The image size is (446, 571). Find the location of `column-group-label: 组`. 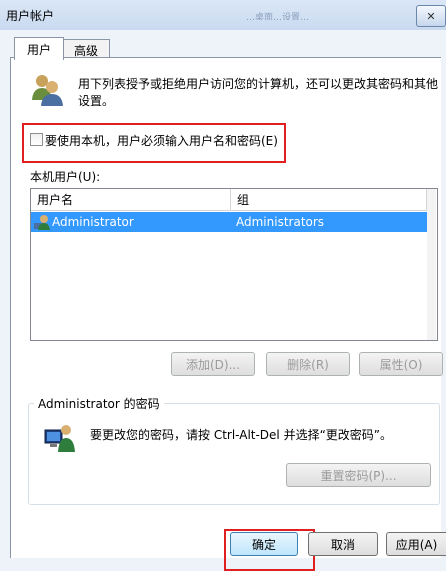

column-group-label: 组 is located at coordinates (243, 200).